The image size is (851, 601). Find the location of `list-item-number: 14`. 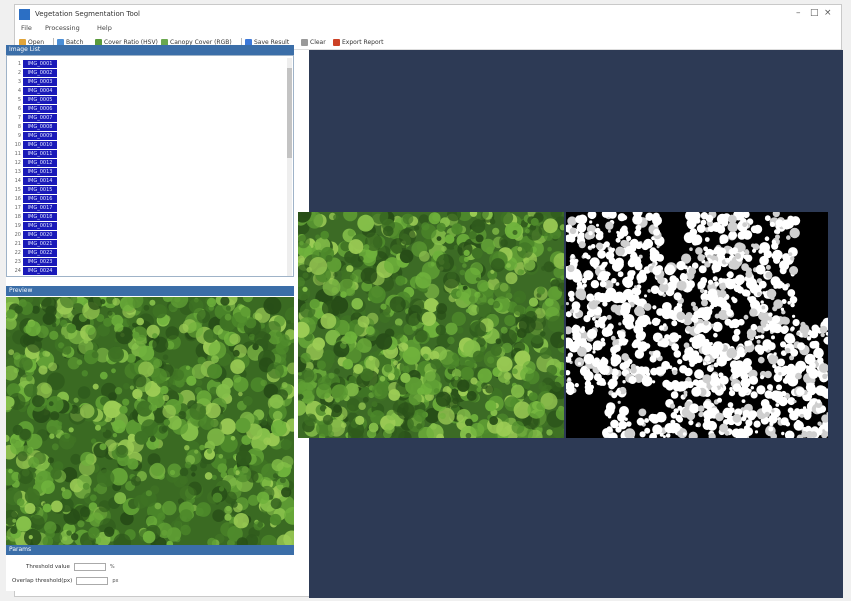

list-item-number: 14 is located at coordinates (17, 180).